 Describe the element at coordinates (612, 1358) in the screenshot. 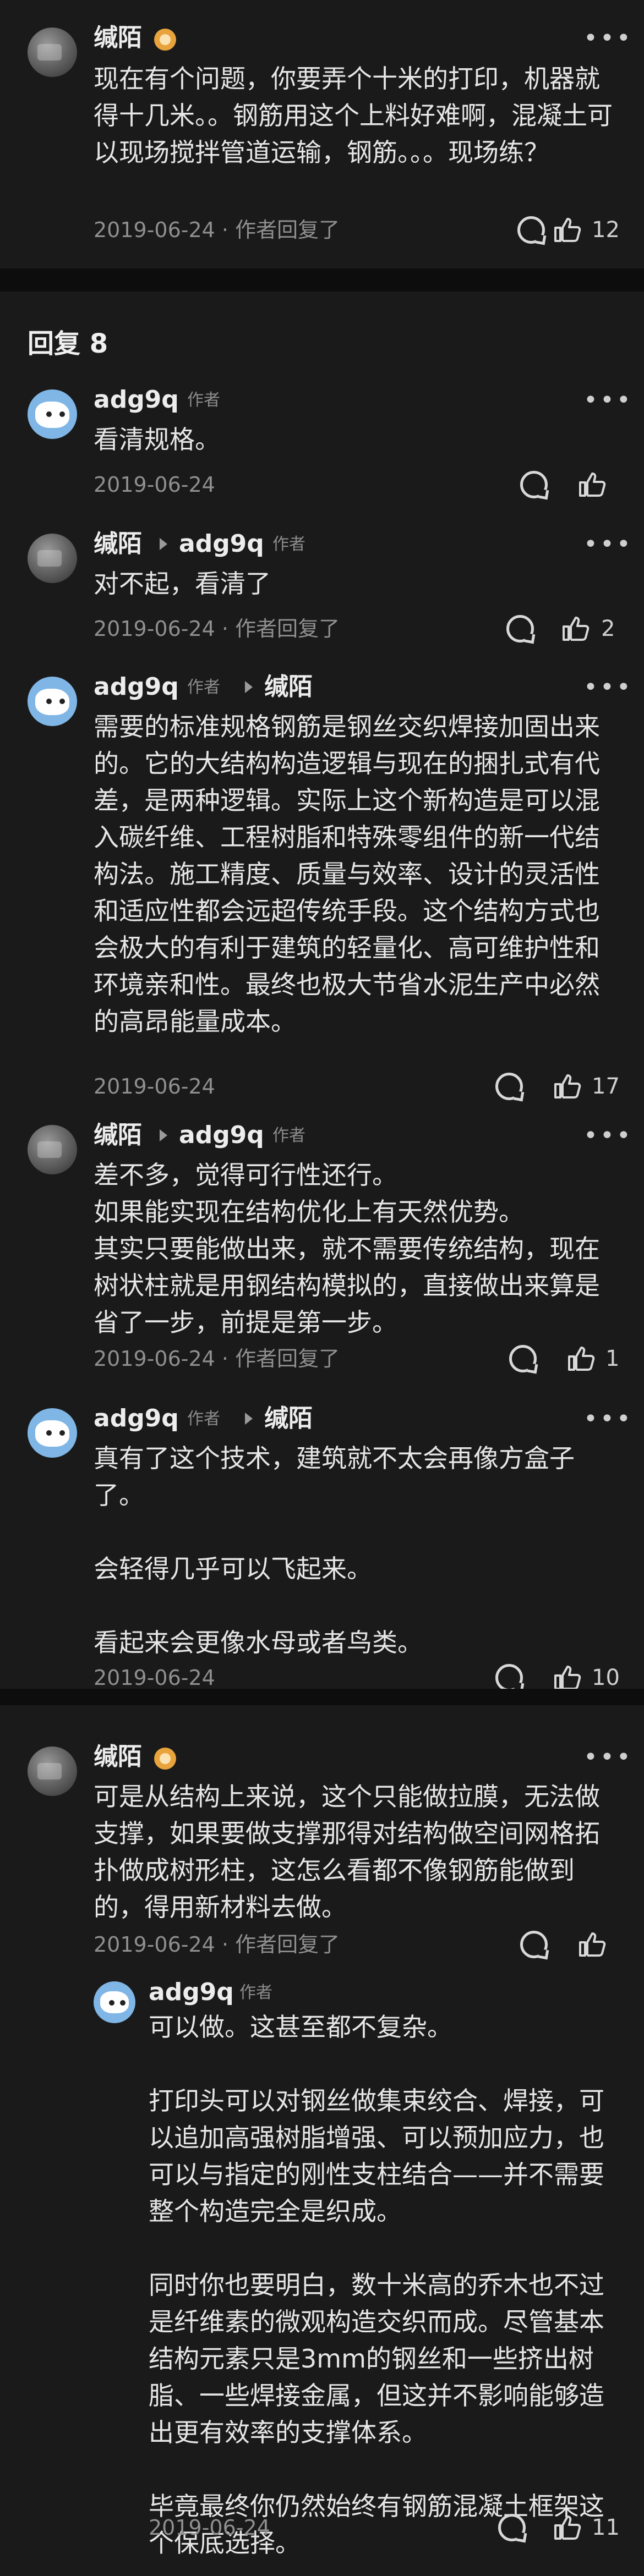

I see `like-count: 1` at that location.